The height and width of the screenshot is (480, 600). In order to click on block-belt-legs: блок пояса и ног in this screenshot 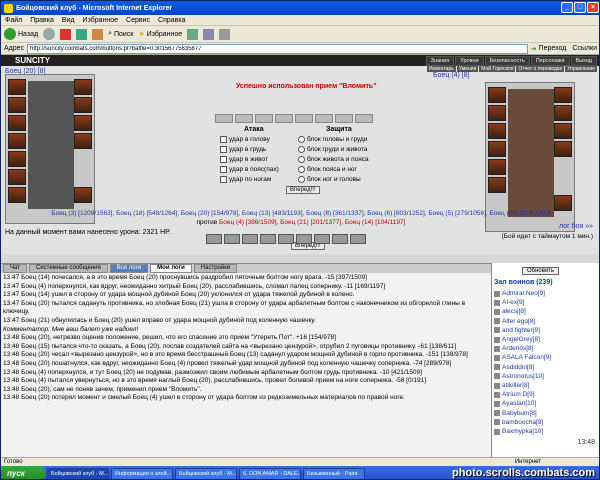, I will do `click(327, 169)`.